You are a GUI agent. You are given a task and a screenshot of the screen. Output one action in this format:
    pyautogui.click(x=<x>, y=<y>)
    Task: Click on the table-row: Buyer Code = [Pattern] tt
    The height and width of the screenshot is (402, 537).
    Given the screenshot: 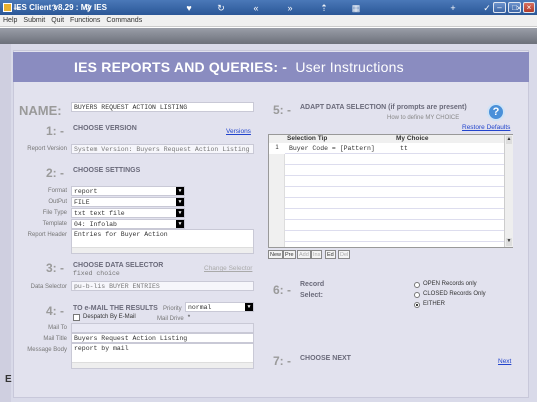 What is the action you would take?
    pyautogui.click(x=394, y=148)
    